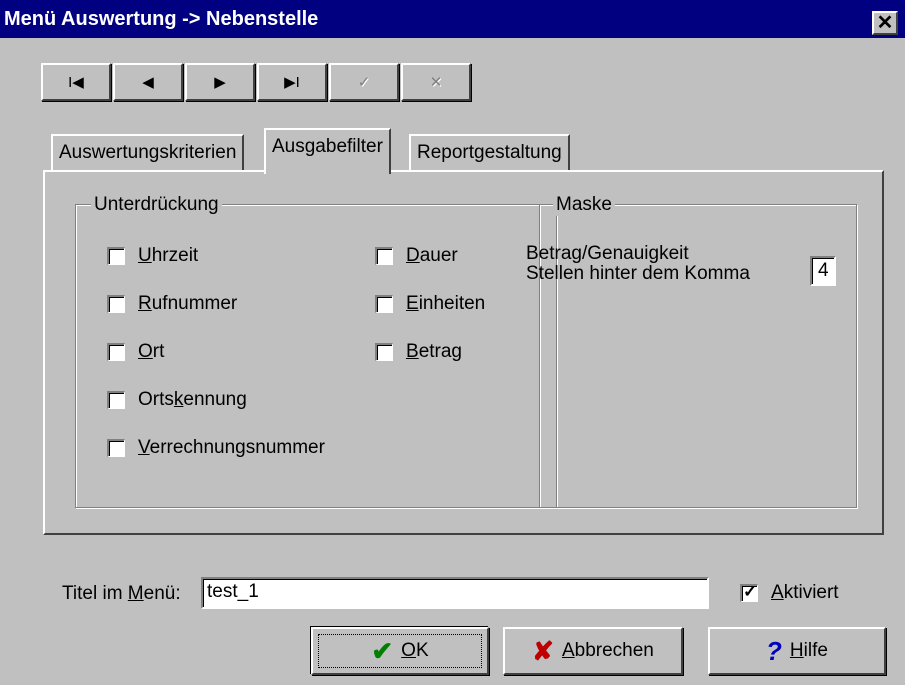  I want to click on mask-group-title: Maske, so click(584, 205).